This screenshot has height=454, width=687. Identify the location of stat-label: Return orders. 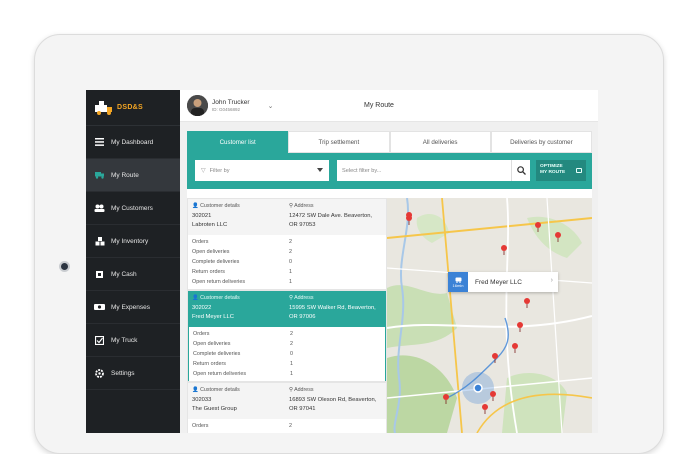
(208, 272).